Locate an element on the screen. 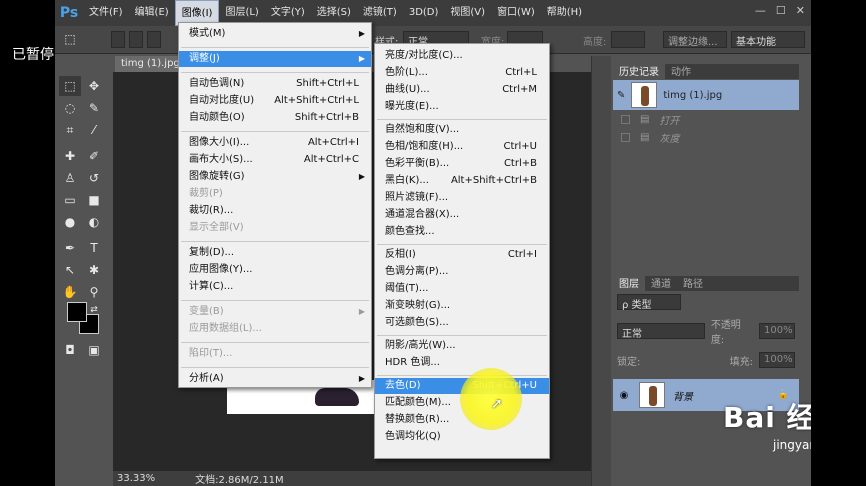  marquee-preset-icon: ⬚ is located at coordinates (70, 39).